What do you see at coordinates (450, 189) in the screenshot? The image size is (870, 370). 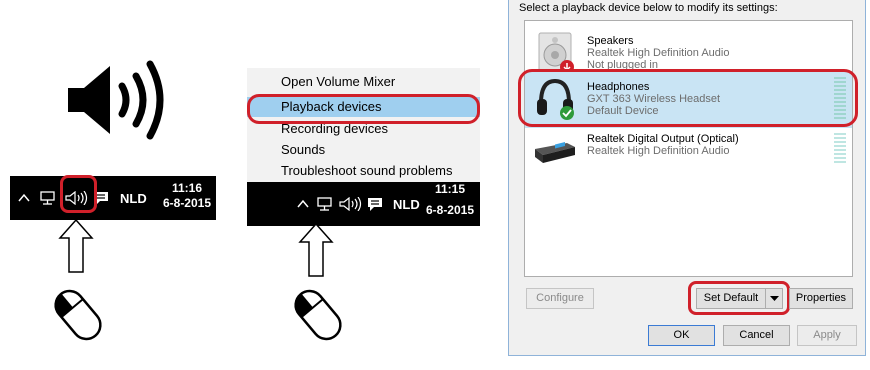 I see `clock-time: 11:15` at bounding box center [450, 189].